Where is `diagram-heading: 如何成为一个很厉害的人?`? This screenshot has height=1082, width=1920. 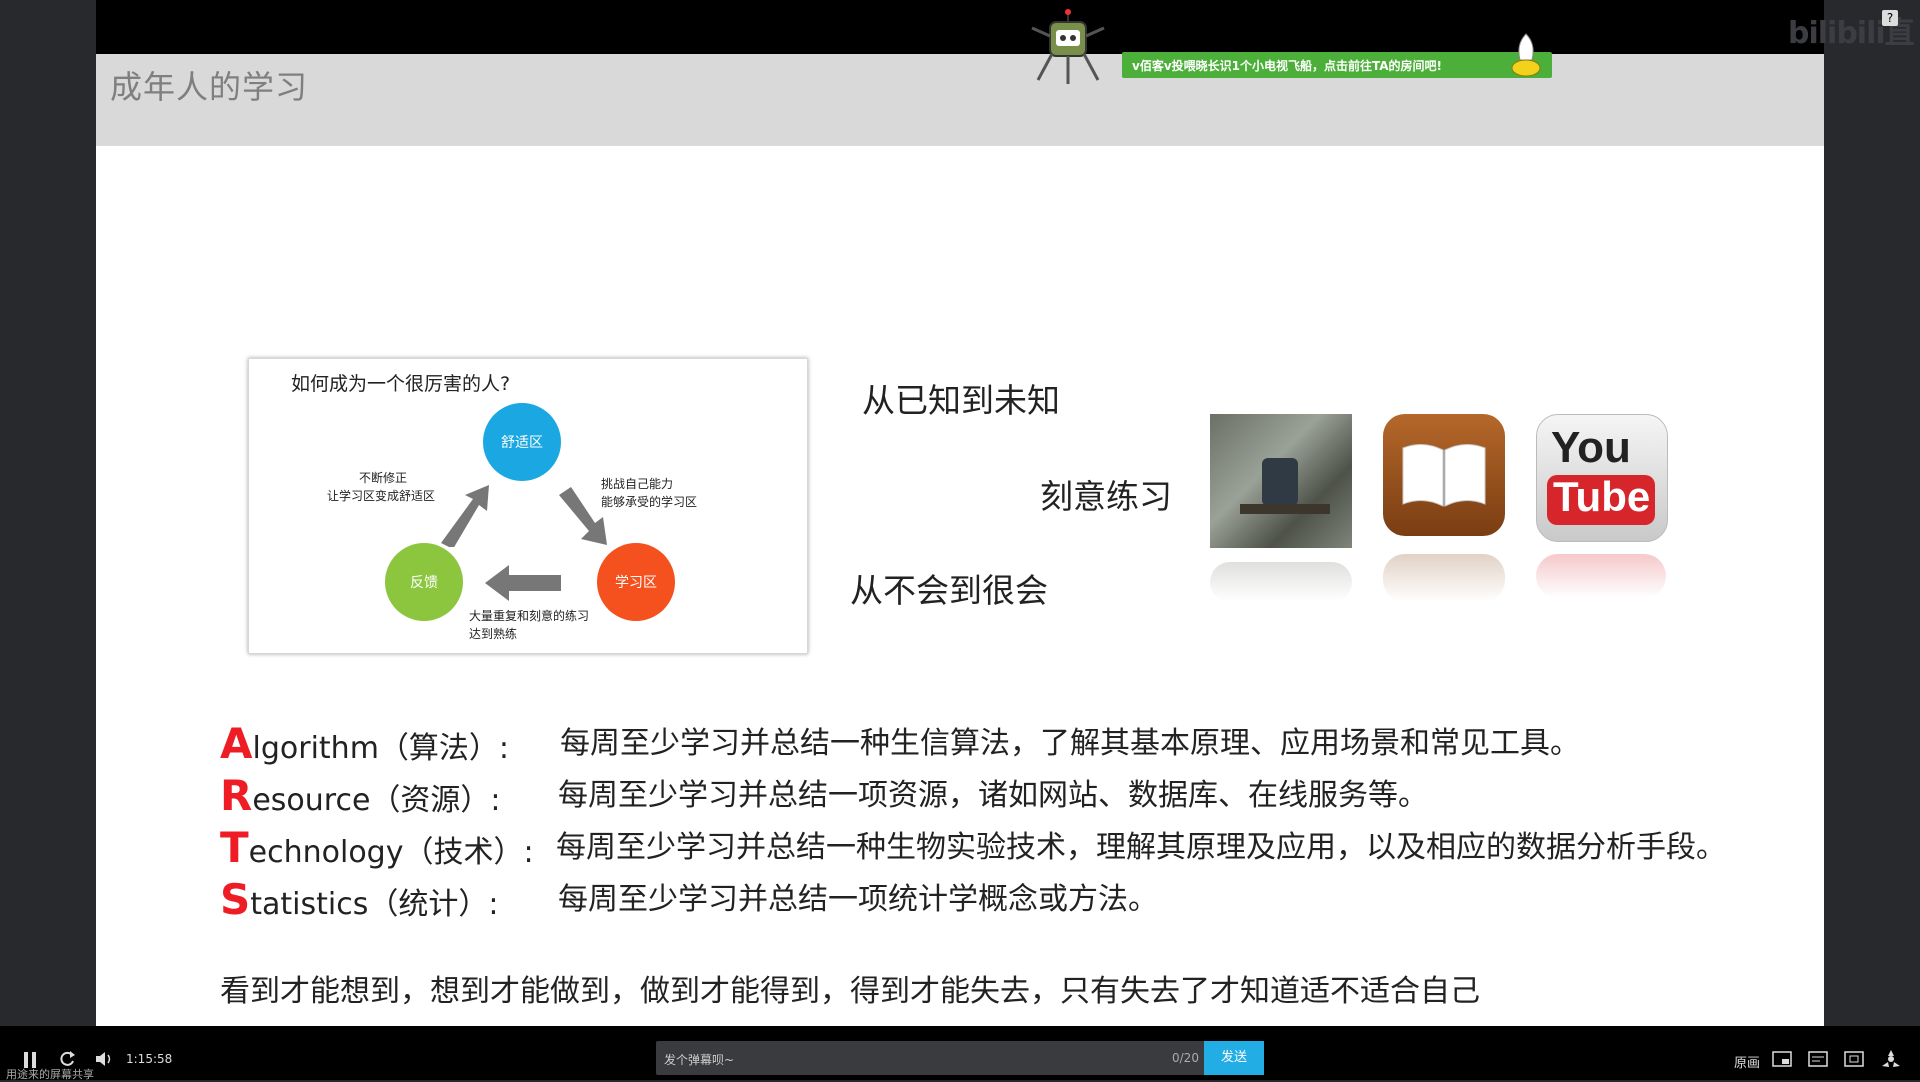 diagram-heading: 如何成为一个很厉害的人? is located at coordinates (401, 384).